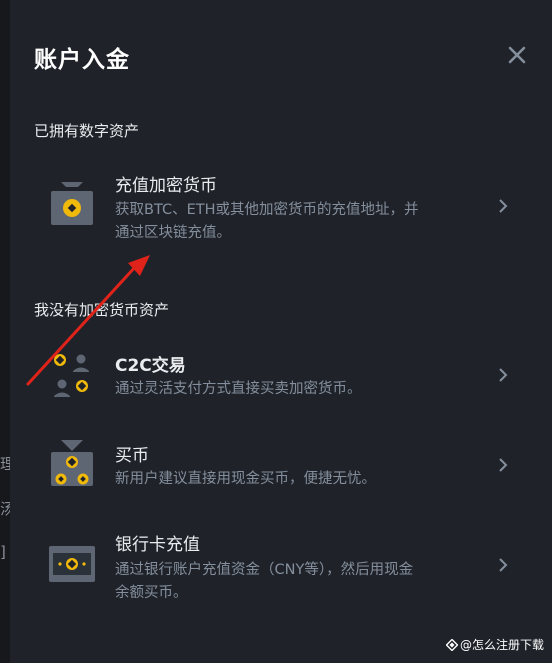 The width and height of the screenshot is (552, 663). I want to click on option-title: C2C交易, so click(150, 366).